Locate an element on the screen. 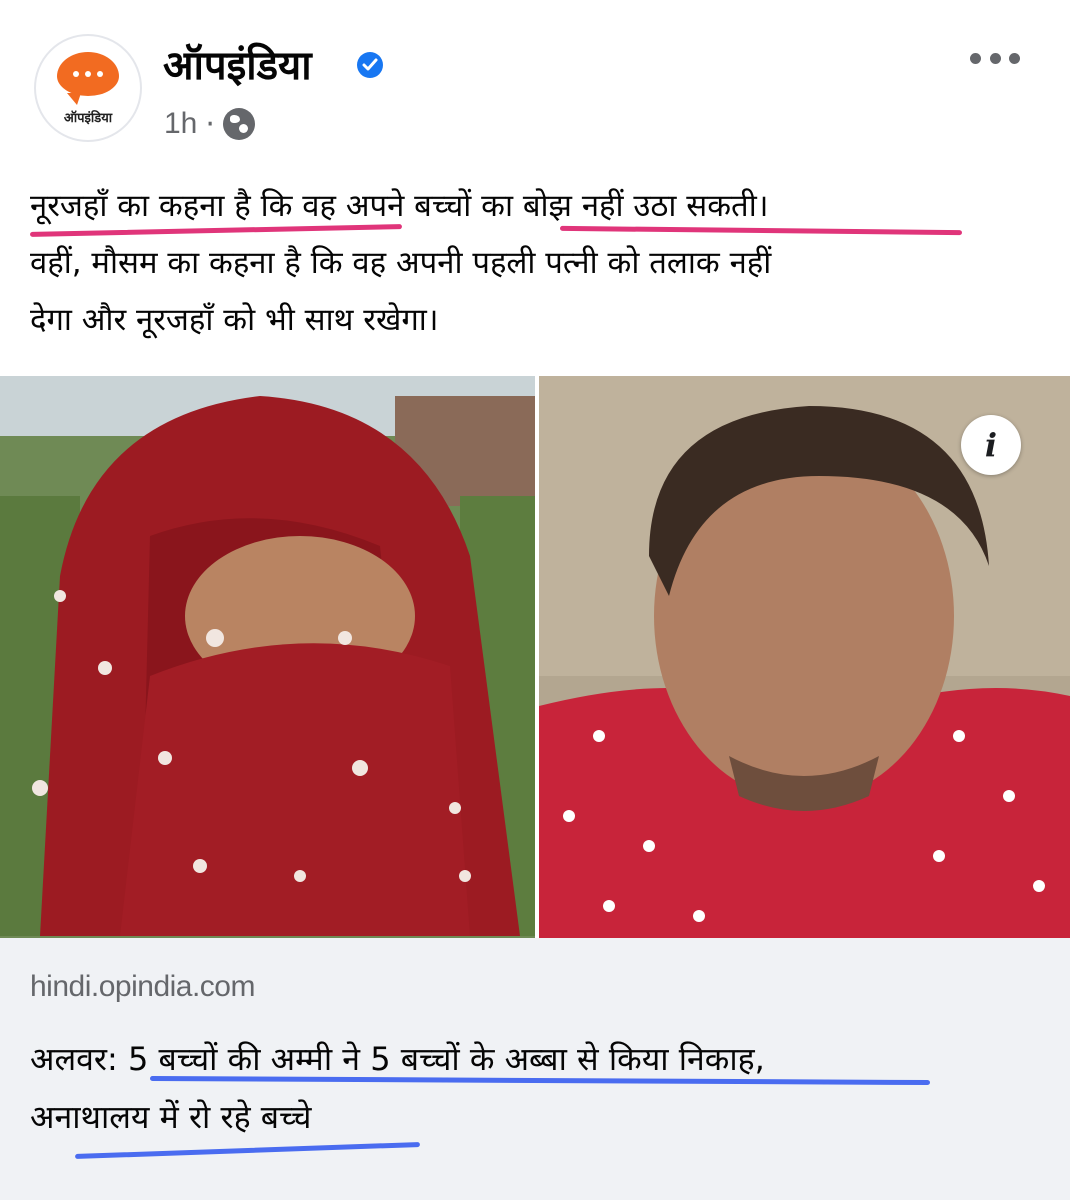 This screenshot has width=1070, height=1200. avatar-logo-text: ऑपइंडिया is located at coordinates (88, 118).